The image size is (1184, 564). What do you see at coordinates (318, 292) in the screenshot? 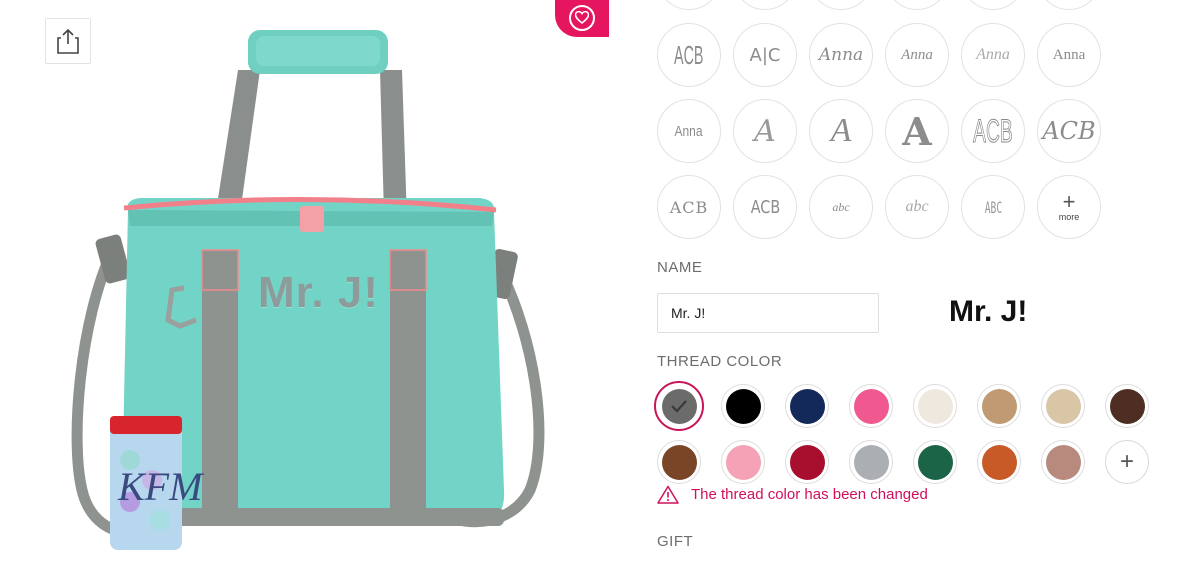
I see `bag-personalization-preview: Mr. J!` at bounding box center [318, 292].